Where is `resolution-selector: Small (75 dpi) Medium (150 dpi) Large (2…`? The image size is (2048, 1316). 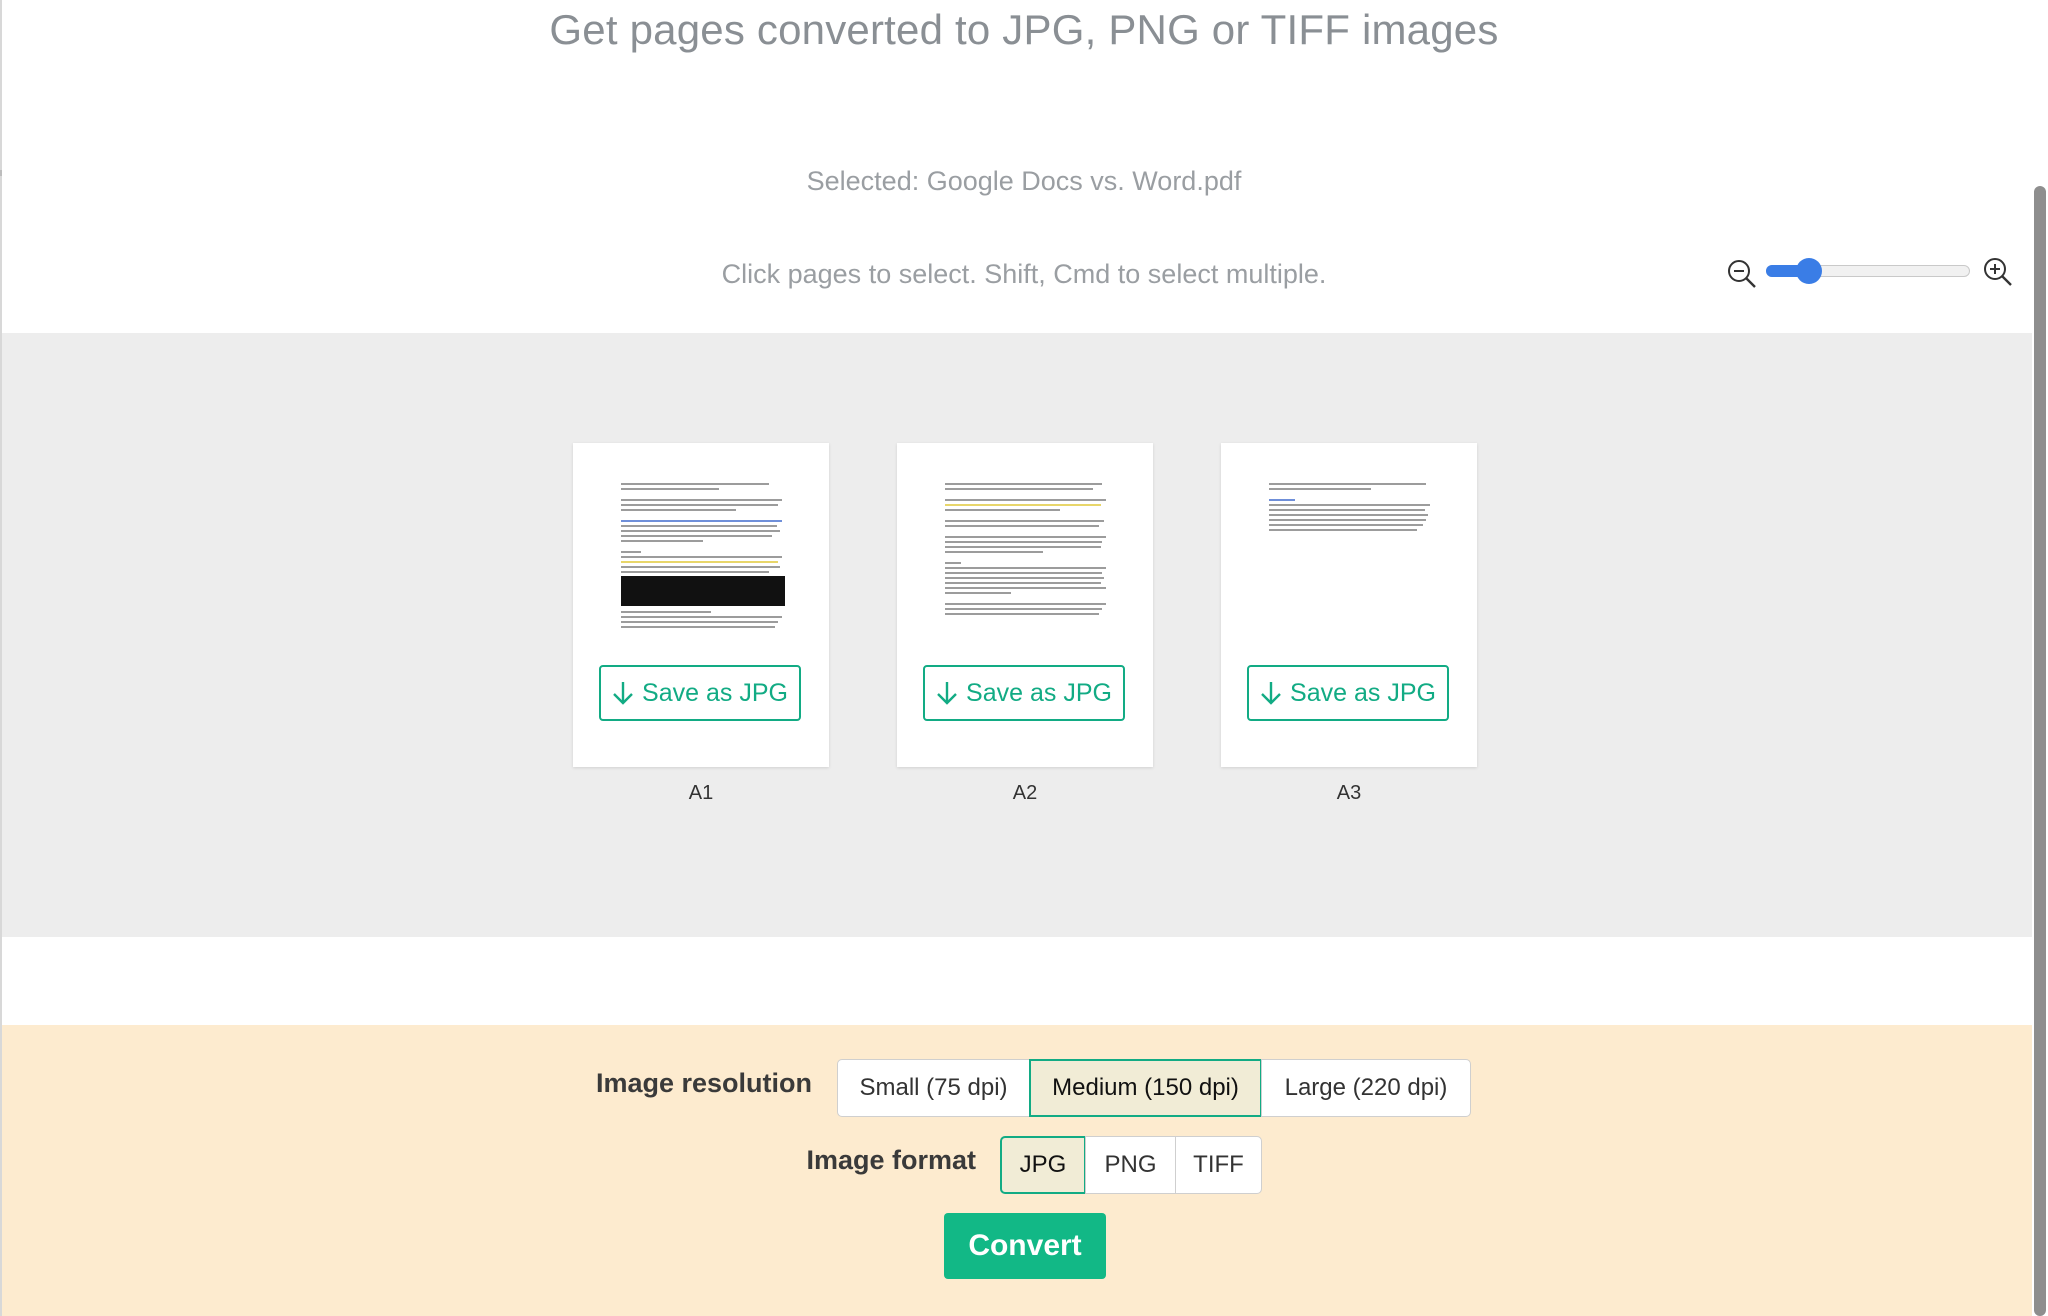
resolution-selector: Small (75 dpi) Medium (150 dpi) Large (2… is located at coordinates (1154, 1088).